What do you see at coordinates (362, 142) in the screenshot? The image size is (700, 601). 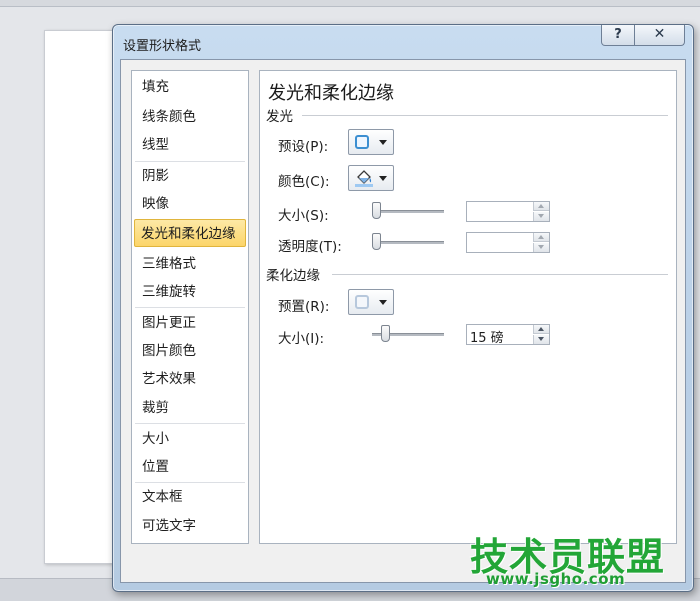 I see `glow-preset-icon` at bounding box center [362, 142].